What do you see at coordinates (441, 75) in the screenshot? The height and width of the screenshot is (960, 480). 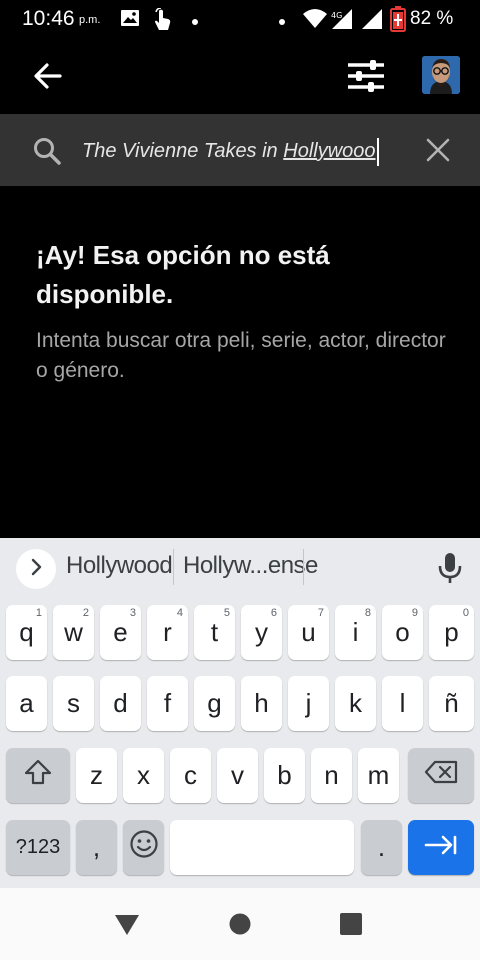 I see `profile-avatar` at bounding box center [441, 75].